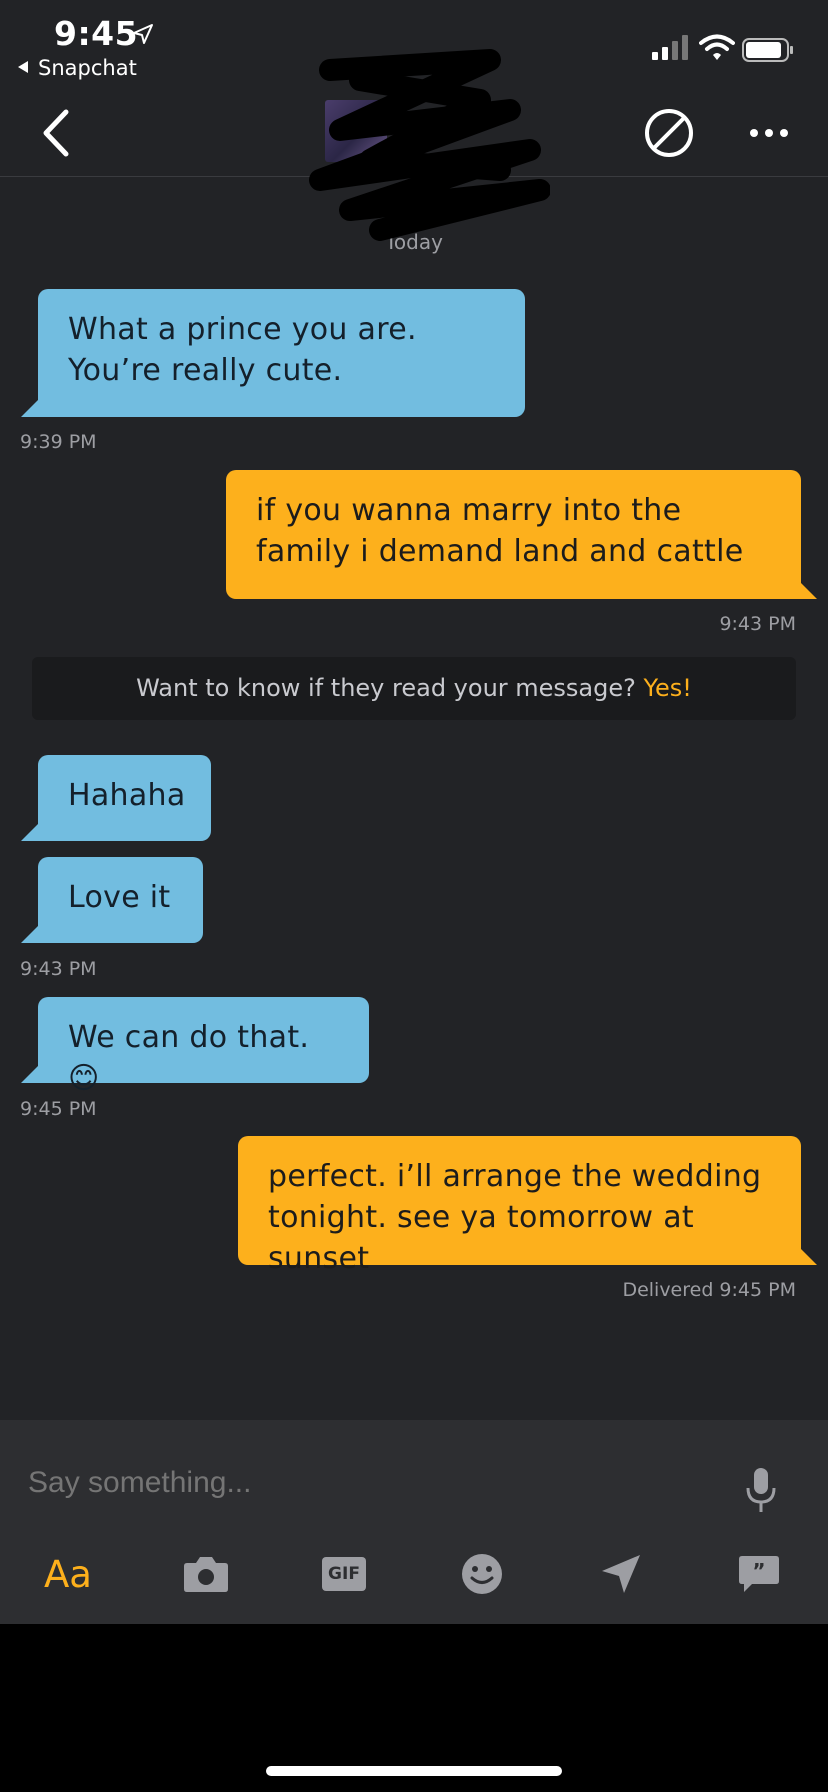 Image resolution: width=828 pixels, height=1792 pixels. I want to click on camera-button, so click(206, 1574).